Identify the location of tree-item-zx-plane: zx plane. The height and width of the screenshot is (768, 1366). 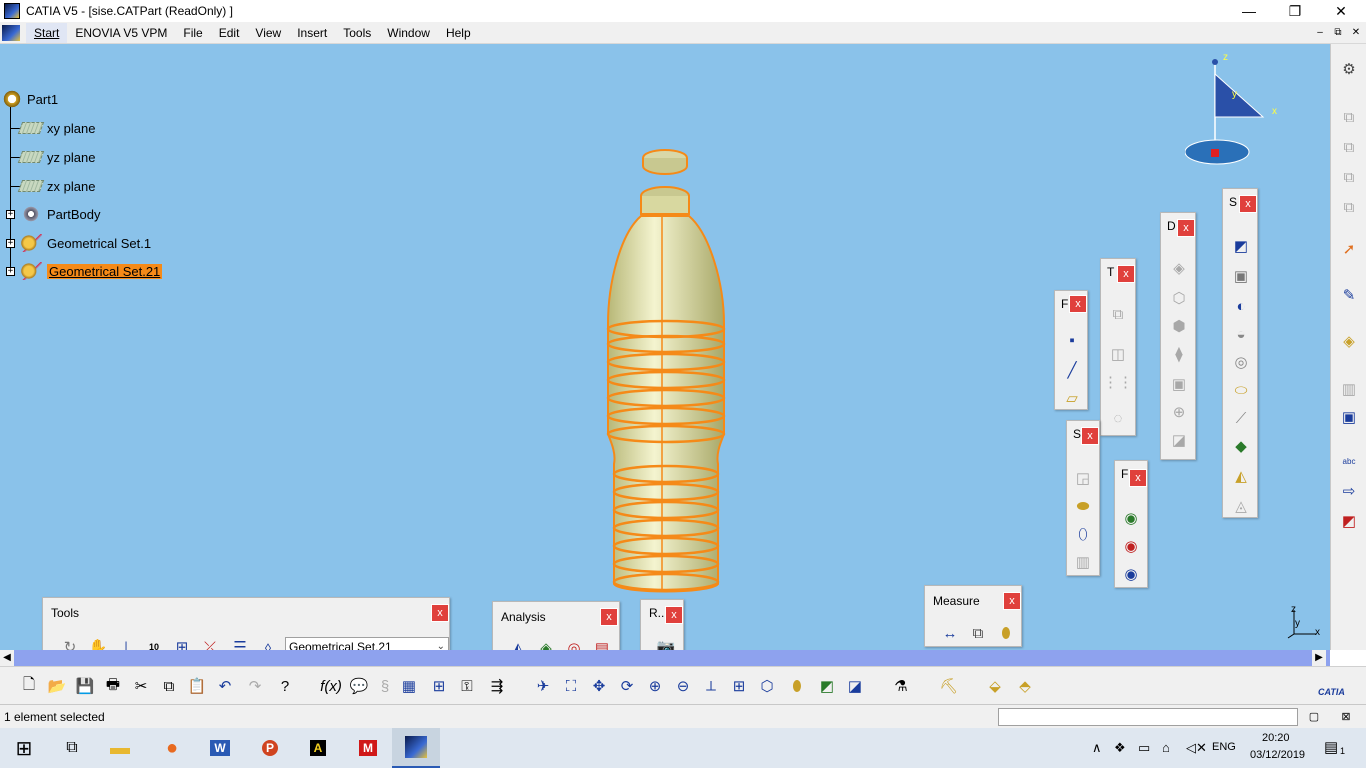
(56, 186).